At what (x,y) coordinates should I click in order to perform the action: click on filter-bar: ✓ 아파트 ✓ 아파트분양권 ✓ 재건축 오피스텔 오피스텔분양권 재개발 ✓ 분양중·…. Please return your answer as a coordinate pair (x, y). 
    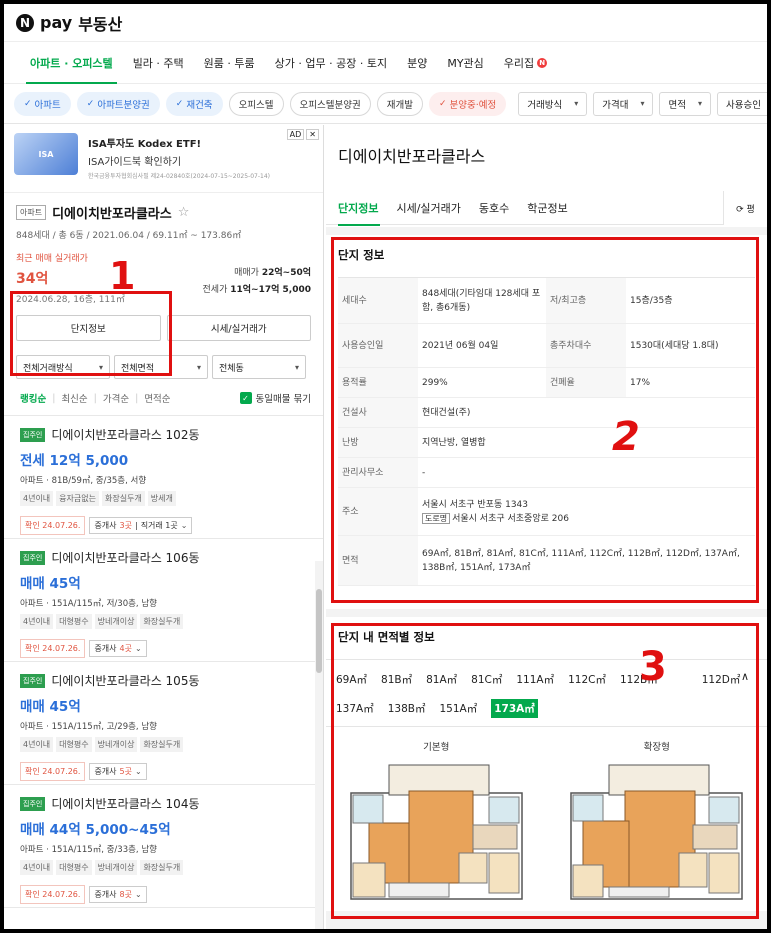
    Looking at the image, I should click on (385, 104).